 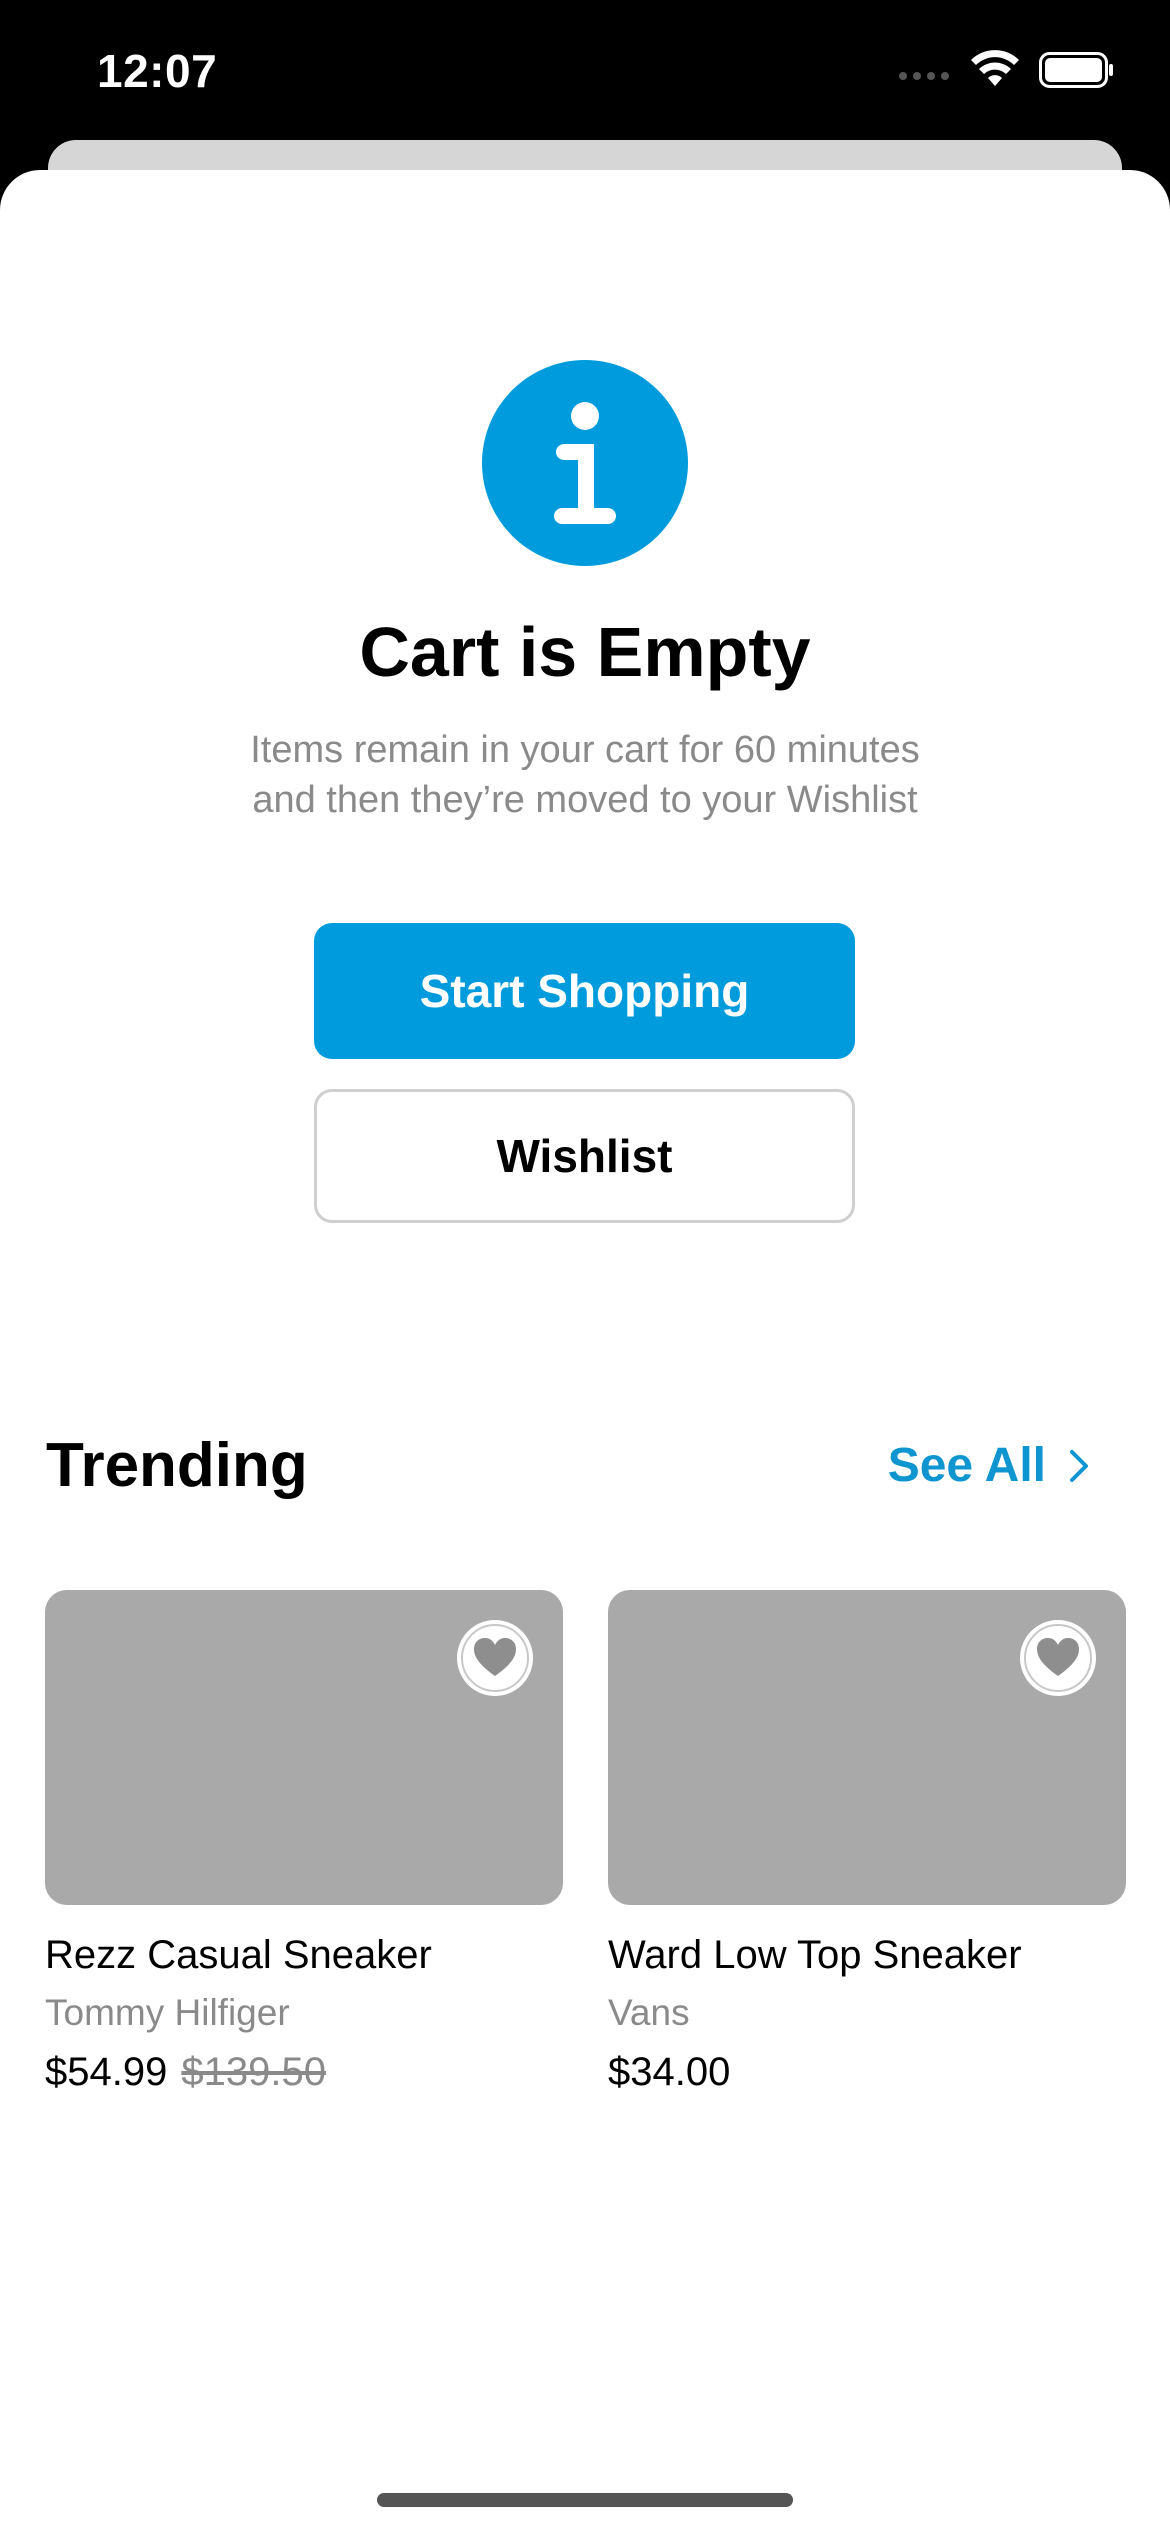 What do you see at coordinates (585, 2500) in the screenshot?
I see `home-indicator` at bounding box center [585, 2500].